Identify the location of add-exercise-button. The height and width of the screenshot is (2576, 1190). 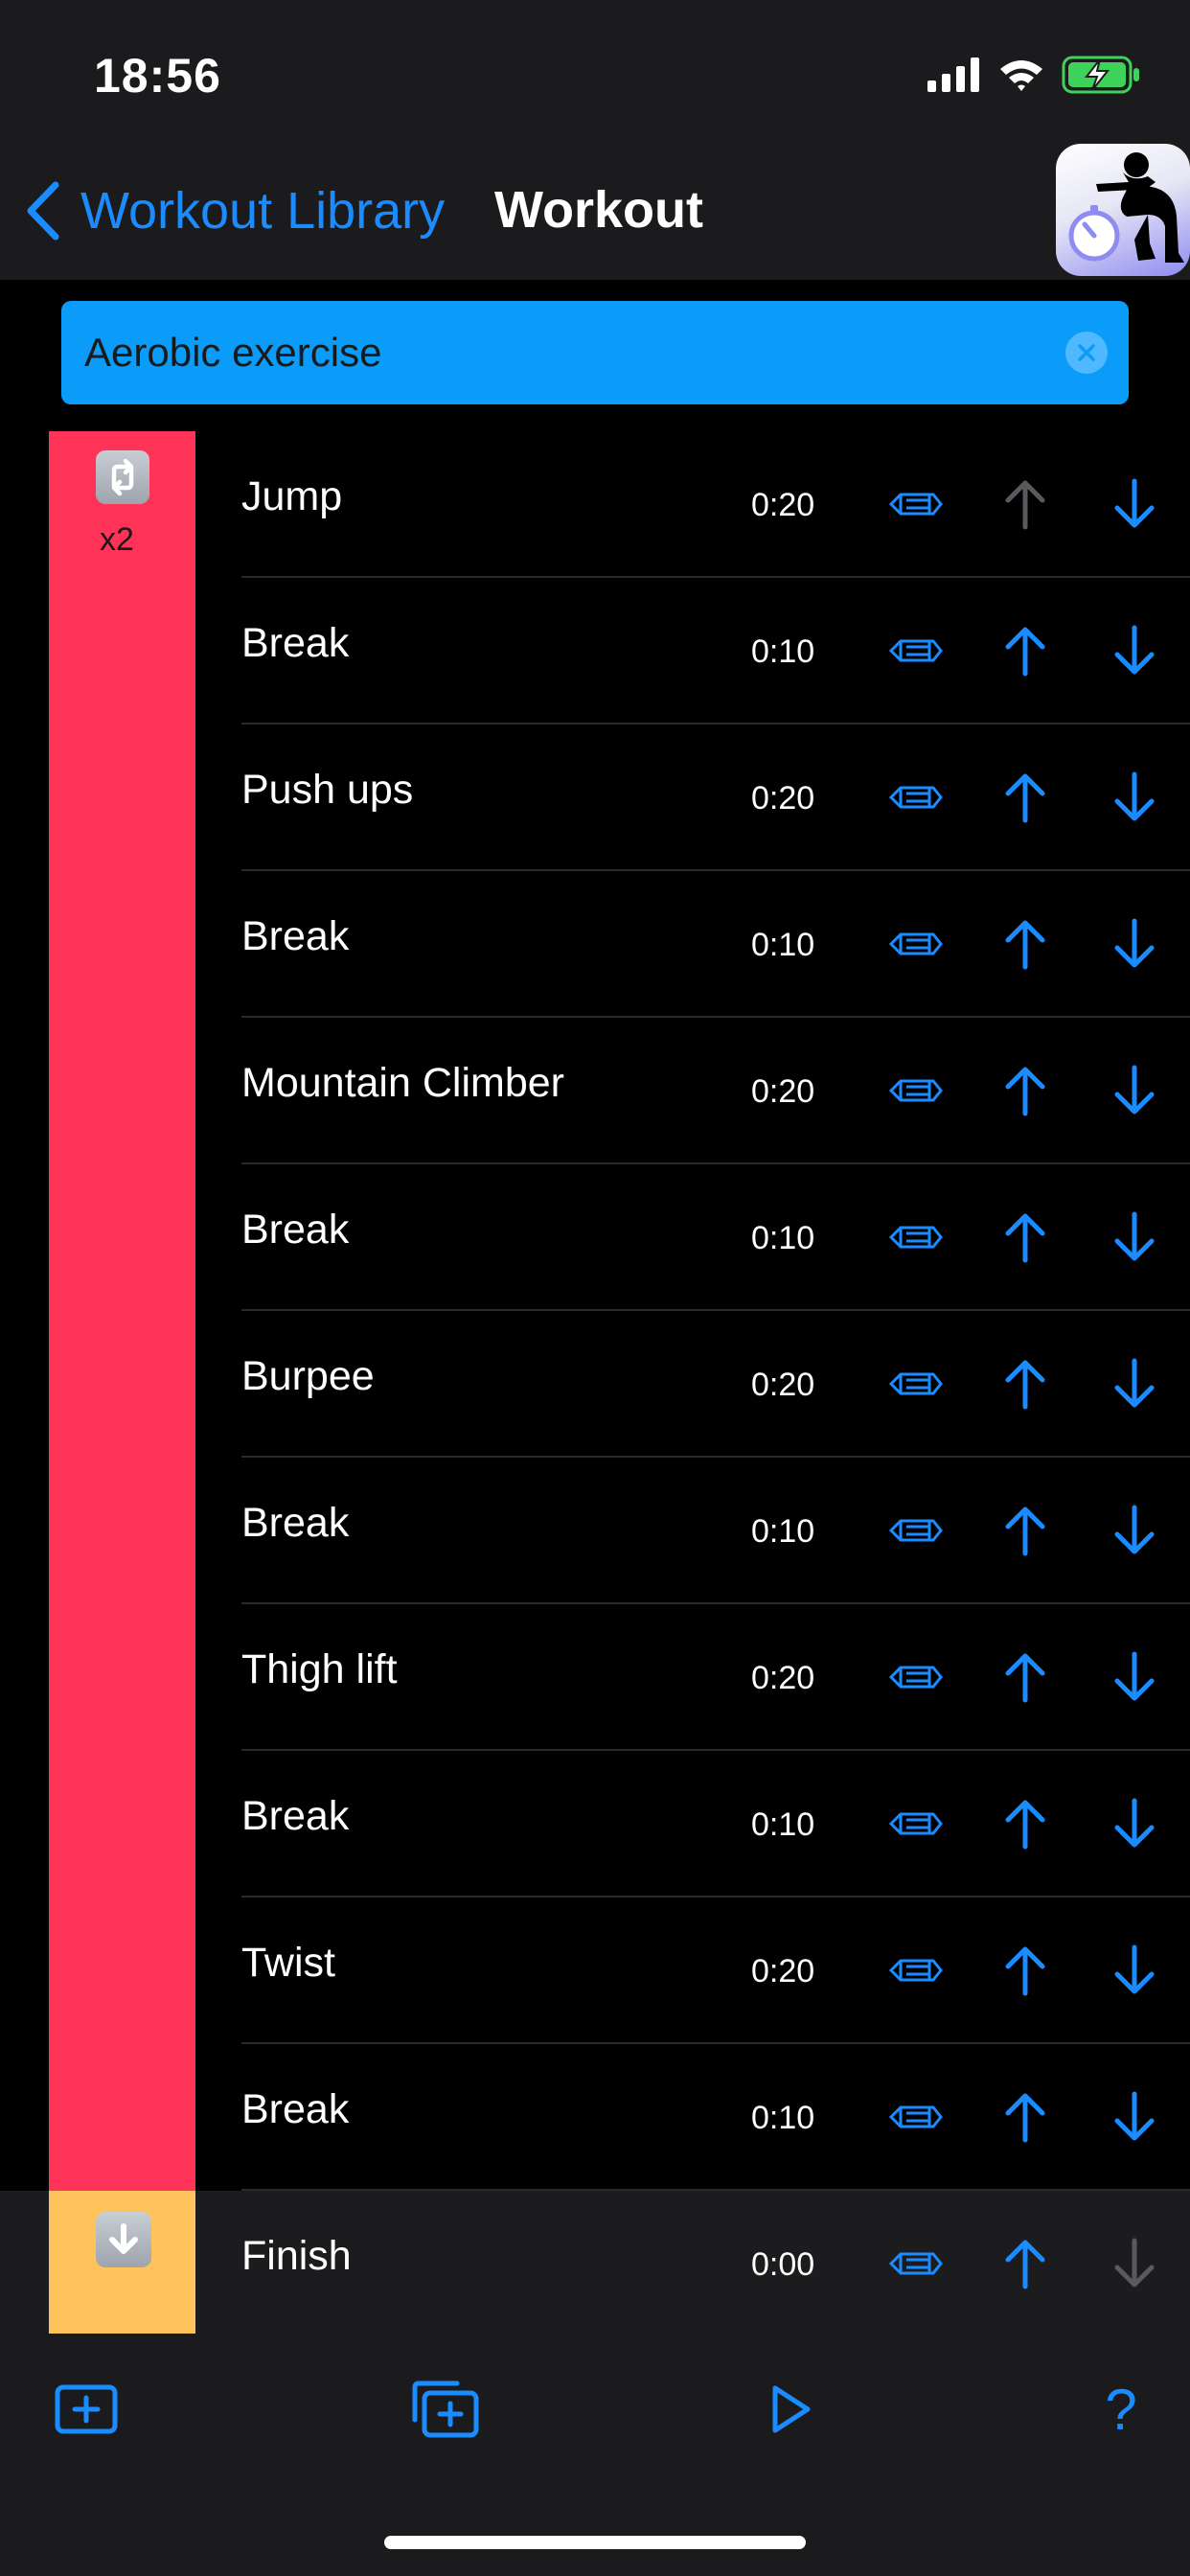
(87, 2409).